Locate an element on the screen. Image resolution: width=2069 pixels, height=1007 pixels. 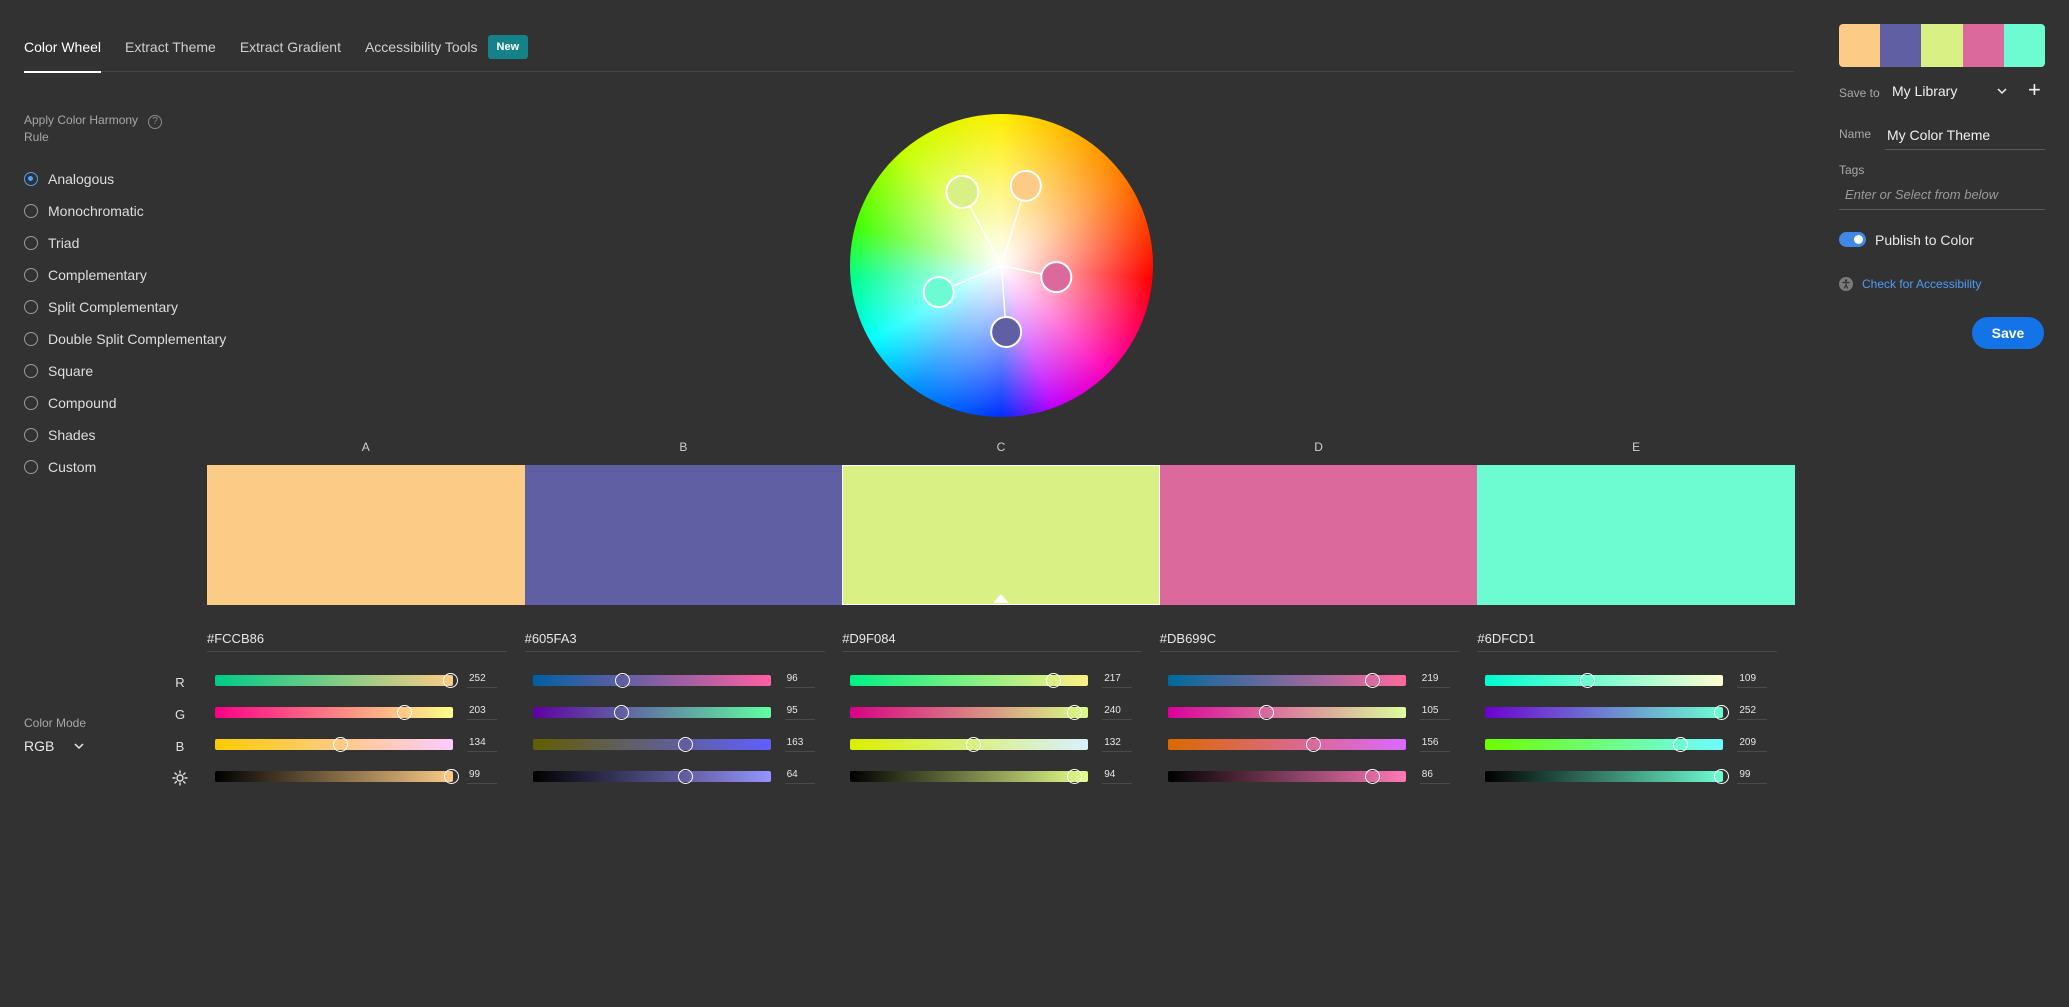
swatch-d is located at coordinates (1318, 535).